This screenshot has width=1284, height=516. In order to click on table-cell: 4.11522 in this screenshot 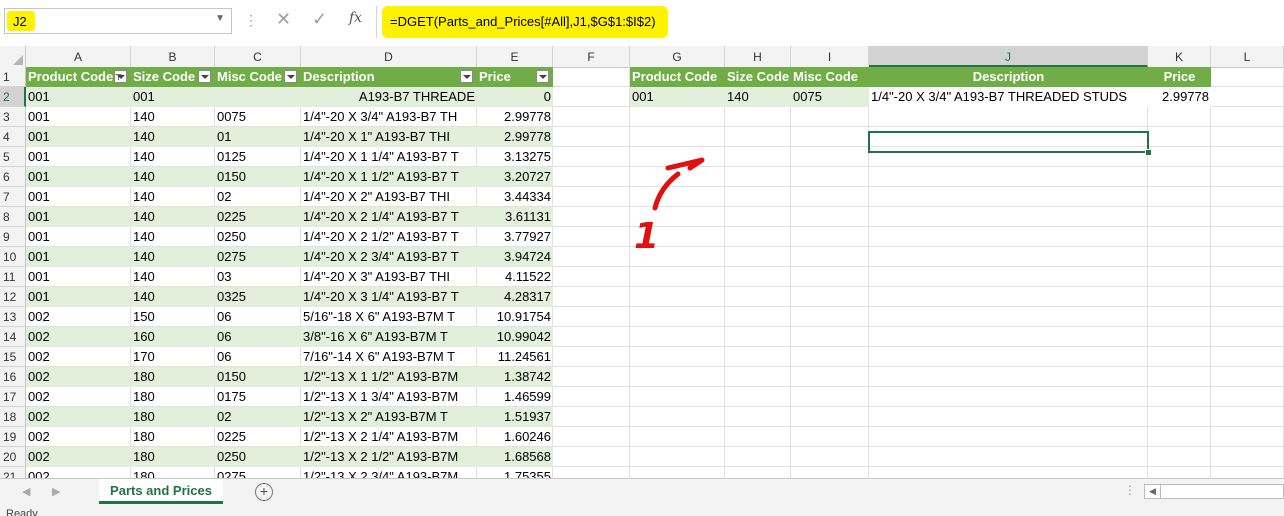, I will do `click(515, 277)`.